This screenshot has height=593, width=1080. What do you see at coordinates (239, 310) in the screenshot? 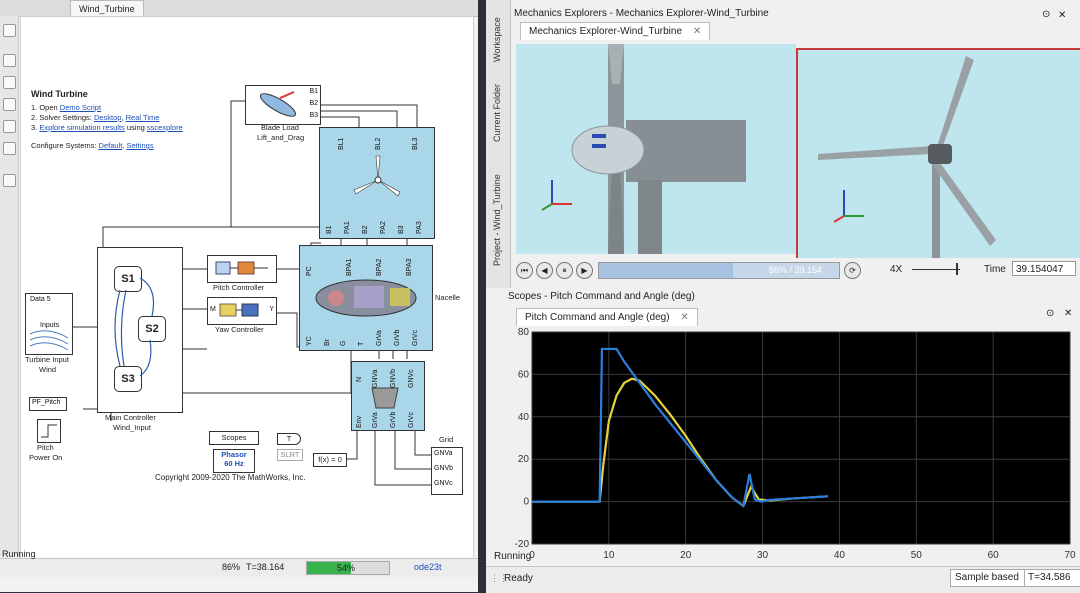
I see `yaw-icon` at bounding box center [239, 310].